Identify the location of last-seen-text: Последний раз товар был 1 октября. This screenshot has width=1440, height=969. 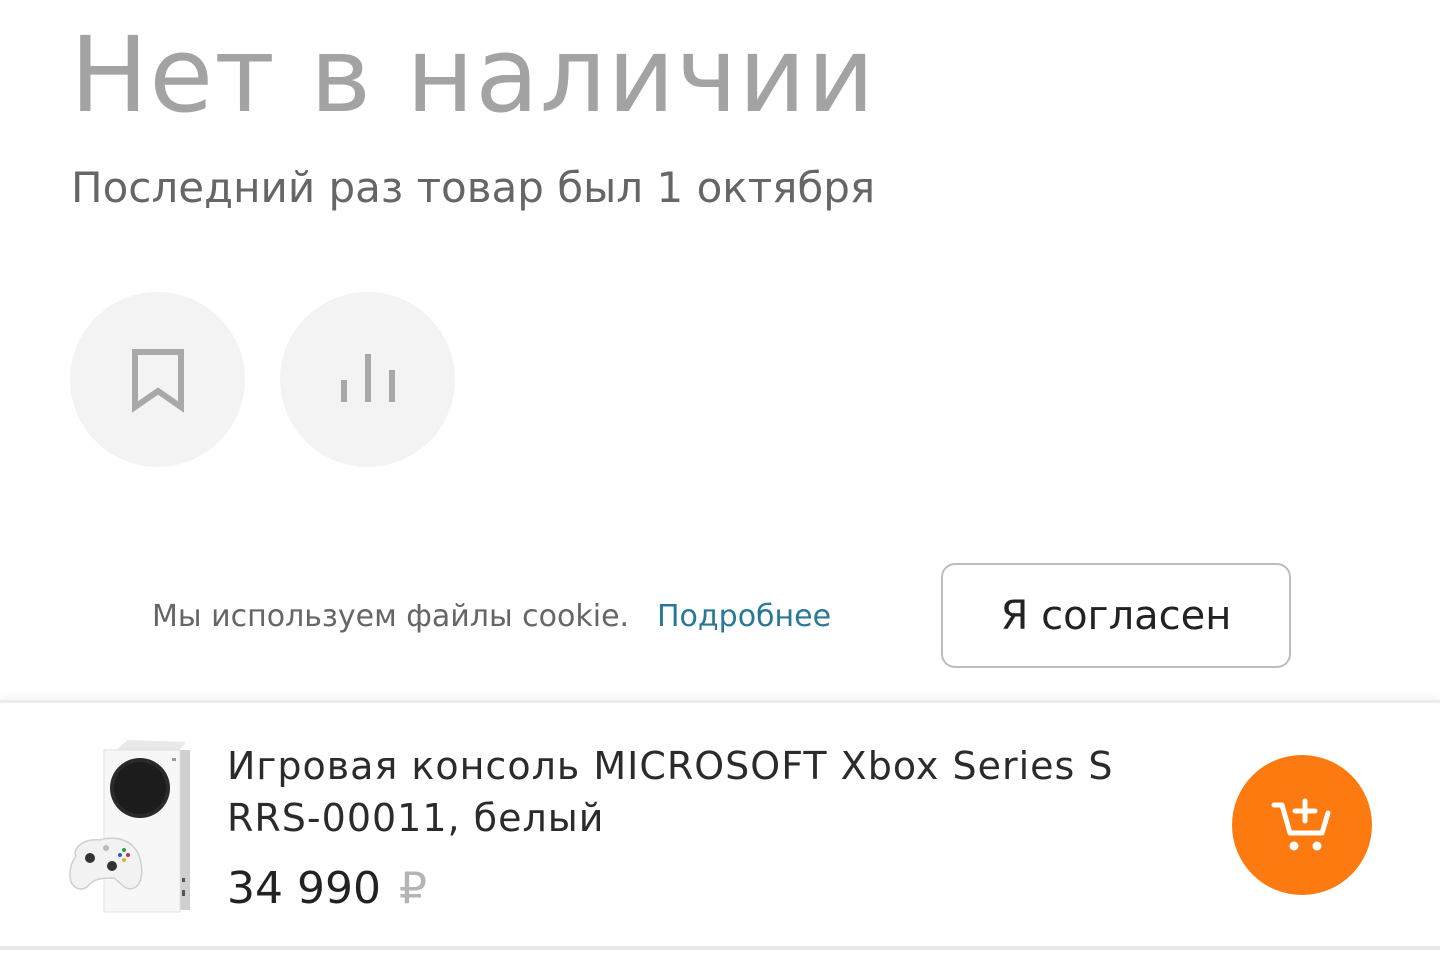
(473, 187).